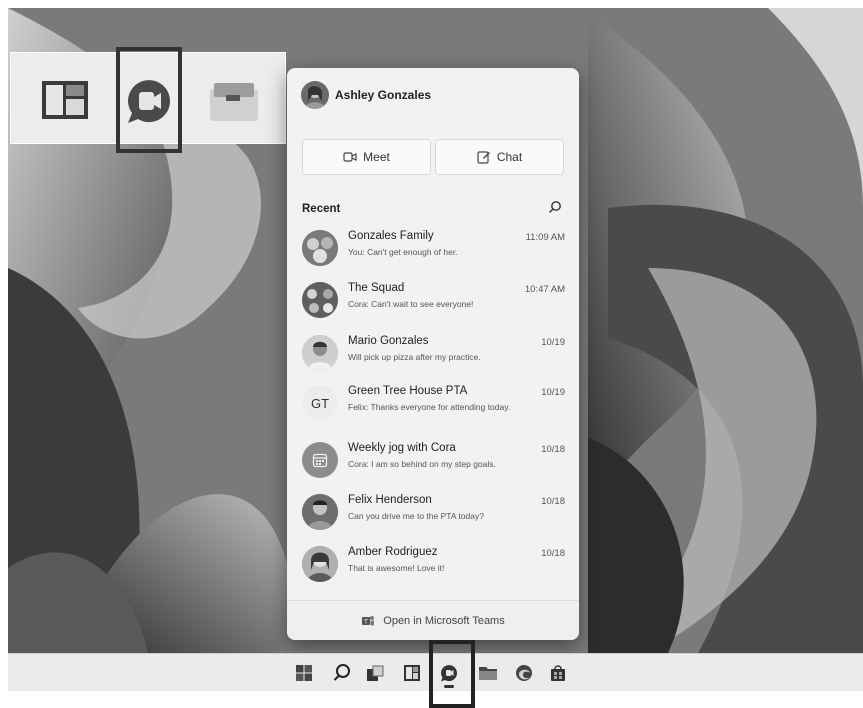 Image resolution: width=863 pixels, height=708 pixels. Describe the element at coordinates (321, 209) in the screenshot. I see `recent-heading: Recent` at that location.